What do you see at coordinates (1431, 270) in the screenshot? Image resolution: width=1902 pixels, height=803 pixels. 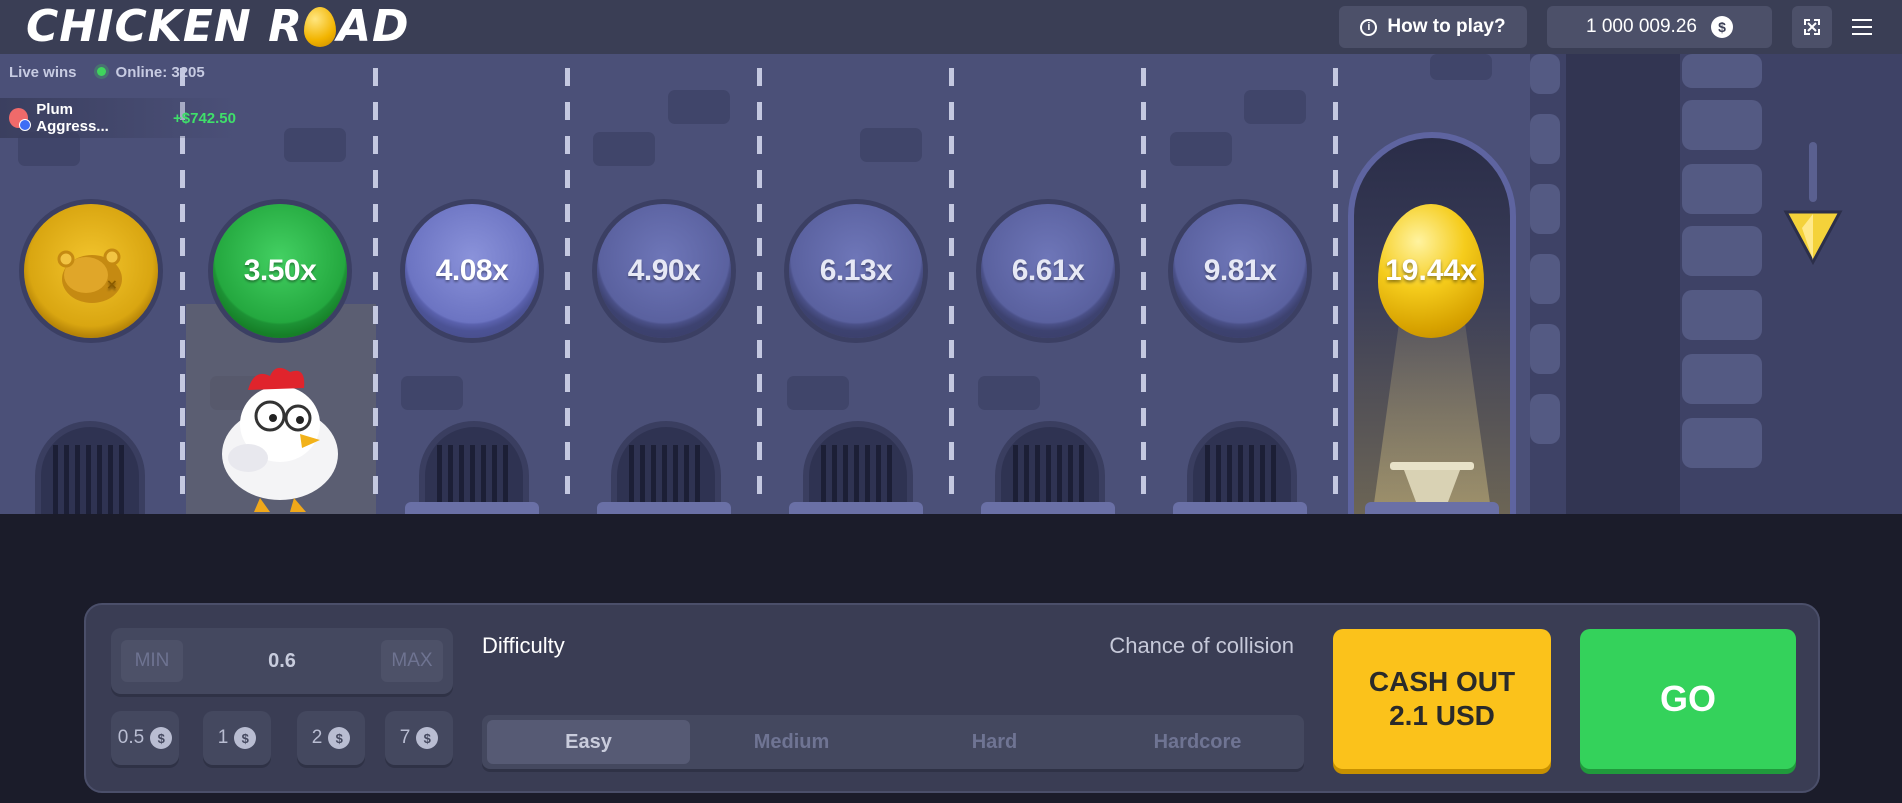 I see `final-multiplier-label: 19.44x` at bounding box center [1431, 270].